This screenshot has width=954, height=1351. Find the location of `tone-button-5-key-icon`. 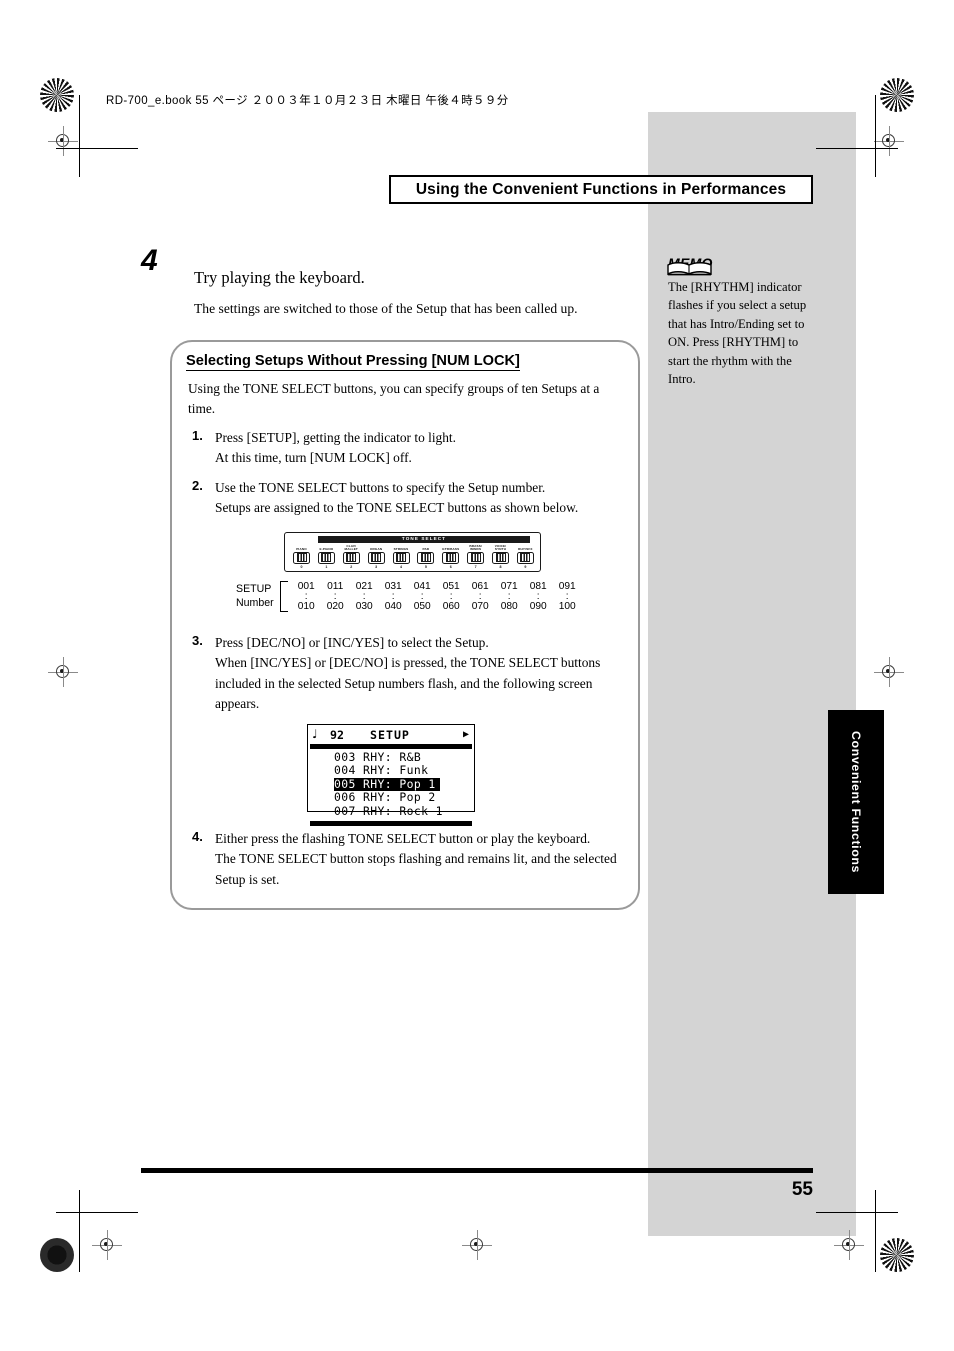

tone-button-5-key-icon is located at coordinates (426, 557).